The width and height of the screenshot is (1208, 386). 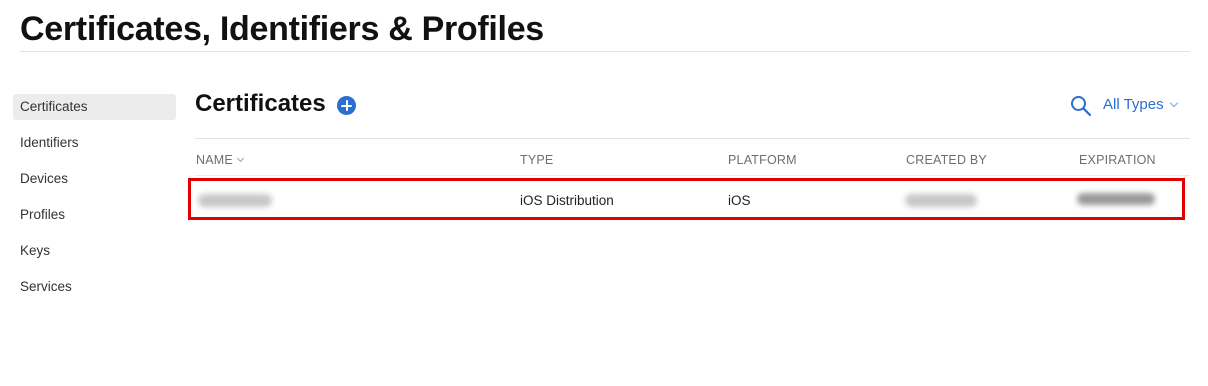 I want to click on page-title: Certificates, Identifiers & Profiles, so click(x=282, y=29).